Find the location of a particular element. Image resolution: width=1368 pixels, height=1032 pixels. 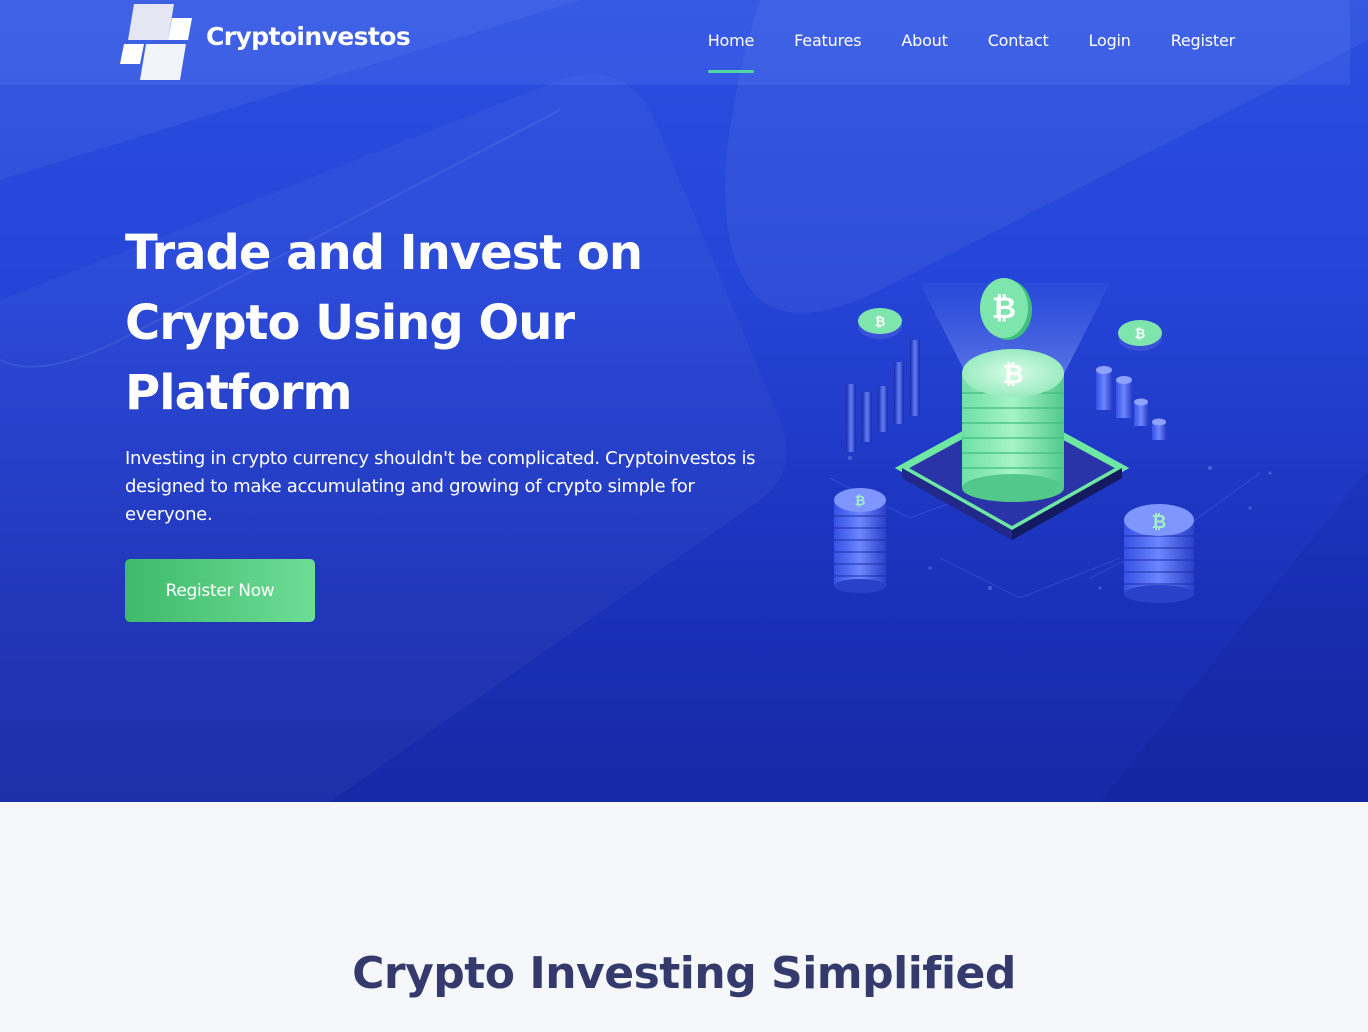

section-title: Crypto Investing Simplified is located at coordinates (684, 973).